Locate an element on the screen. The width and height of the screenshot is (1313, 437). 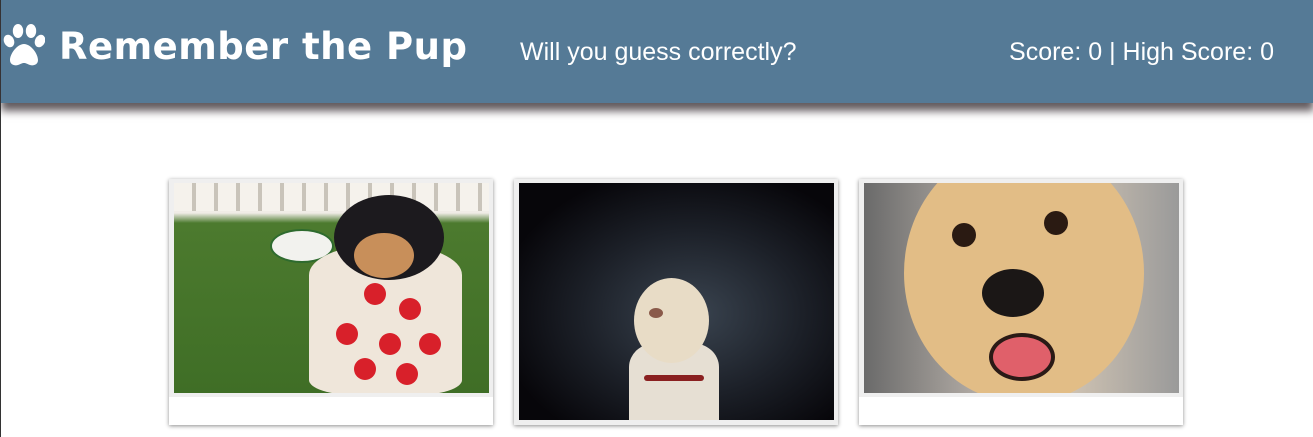
app-title: Remember the Pup is located at coordinates (263, 46).